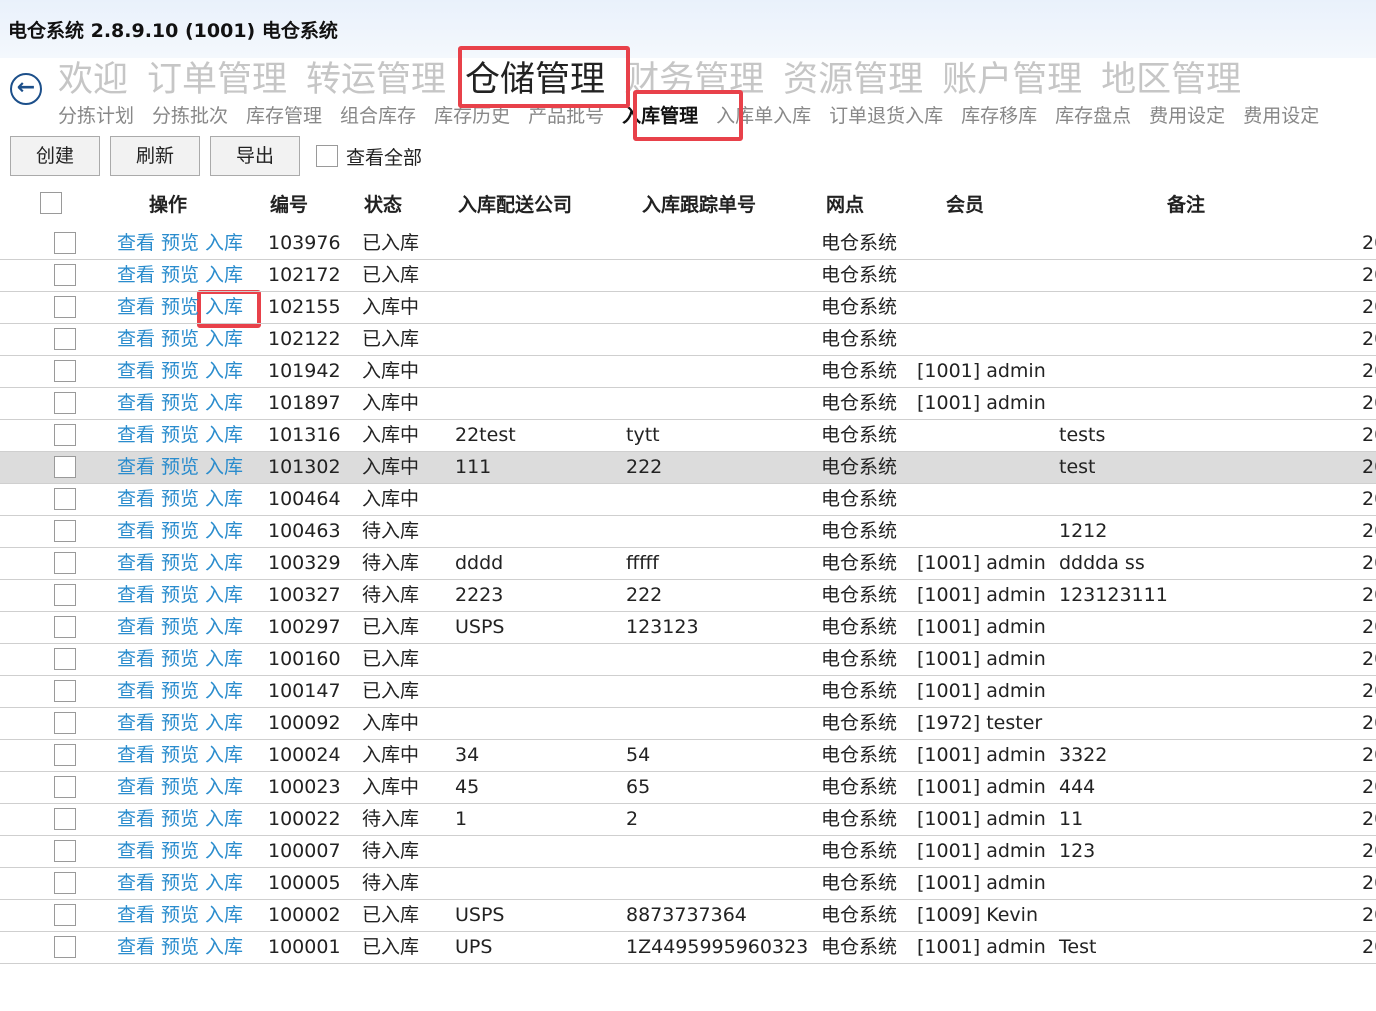  Describe the element at coordinates (383, 203) in the screenshot. I see `column-header-status: 状态` at that location.